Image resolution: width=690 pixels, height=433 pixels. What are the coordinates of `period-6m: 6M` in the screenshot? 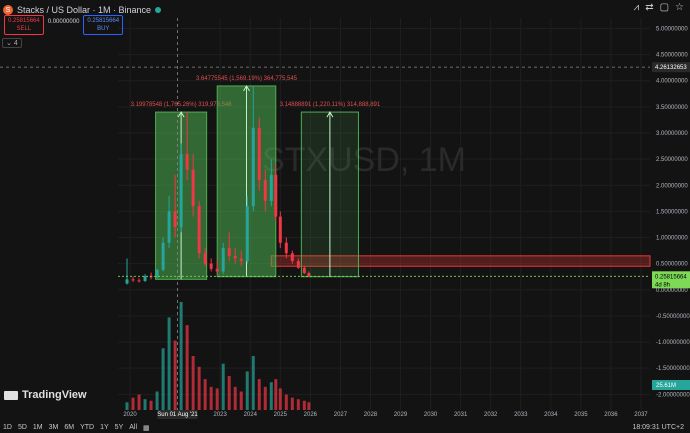 It's located at (69, 427).